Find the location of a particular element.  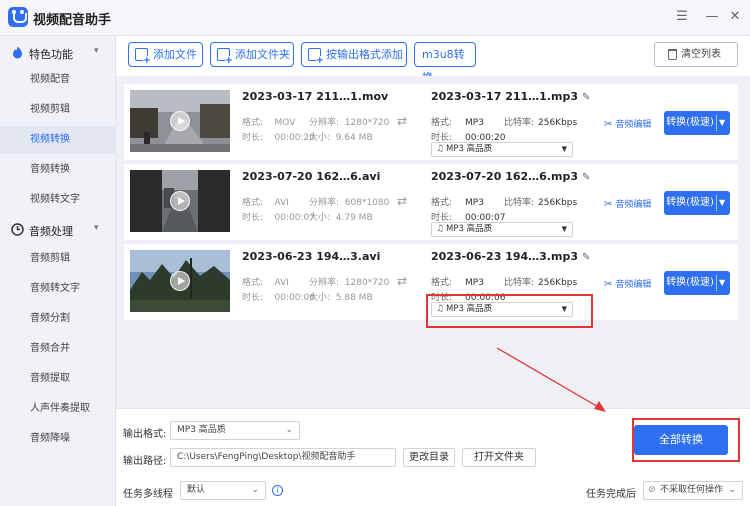

sidebar-item-video-editing: 视频剪辑 is located at coordinates (58, 110).